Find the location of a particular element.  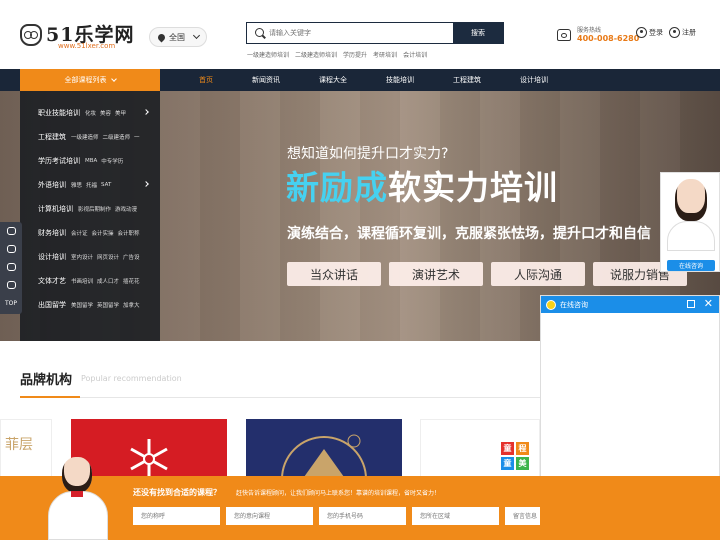

owl-logo-icon is located at coordinates (31, 35).